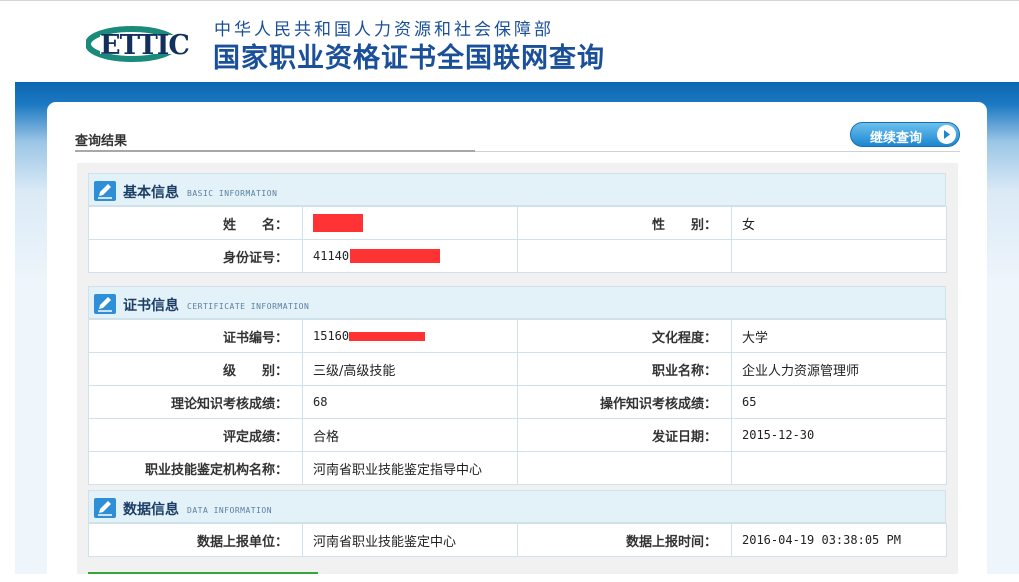 This screenshot has width=1019, height=582. What do you see at coordinates (624, 435) in the screenshot?
I see `label-issue-date: 发证日期：` at bounding box center [624, 435].